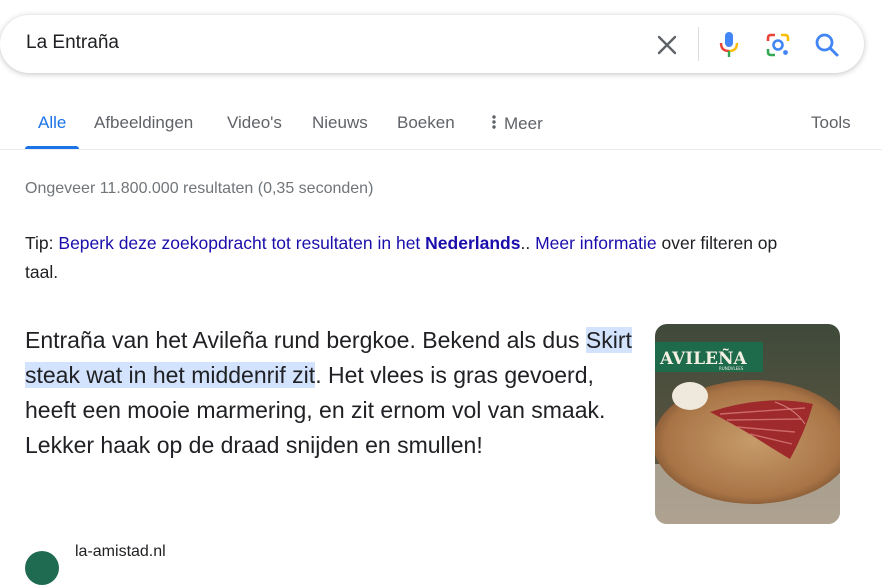  What do you see at coordinates (143, 123) in the screenshot?
I see `tab-afbeeldingen: Afbeeldingen` at bounding box center [143, 123].